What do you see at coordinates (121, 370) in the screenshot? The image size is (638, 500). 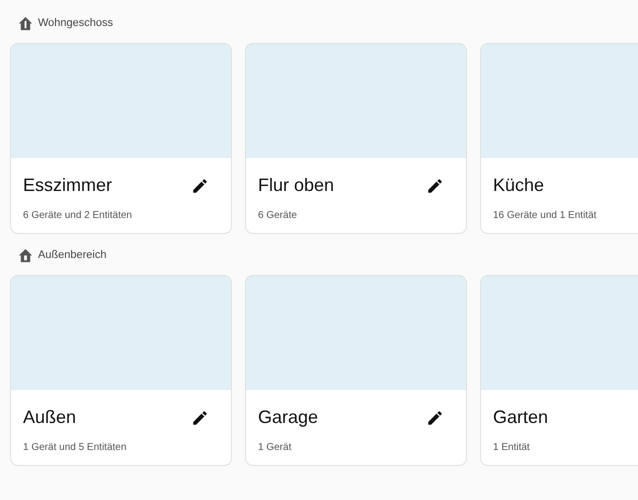 I see `area-card: Außen 1 Gerät und 5 Entitäten` at bounding box center [121, 370].